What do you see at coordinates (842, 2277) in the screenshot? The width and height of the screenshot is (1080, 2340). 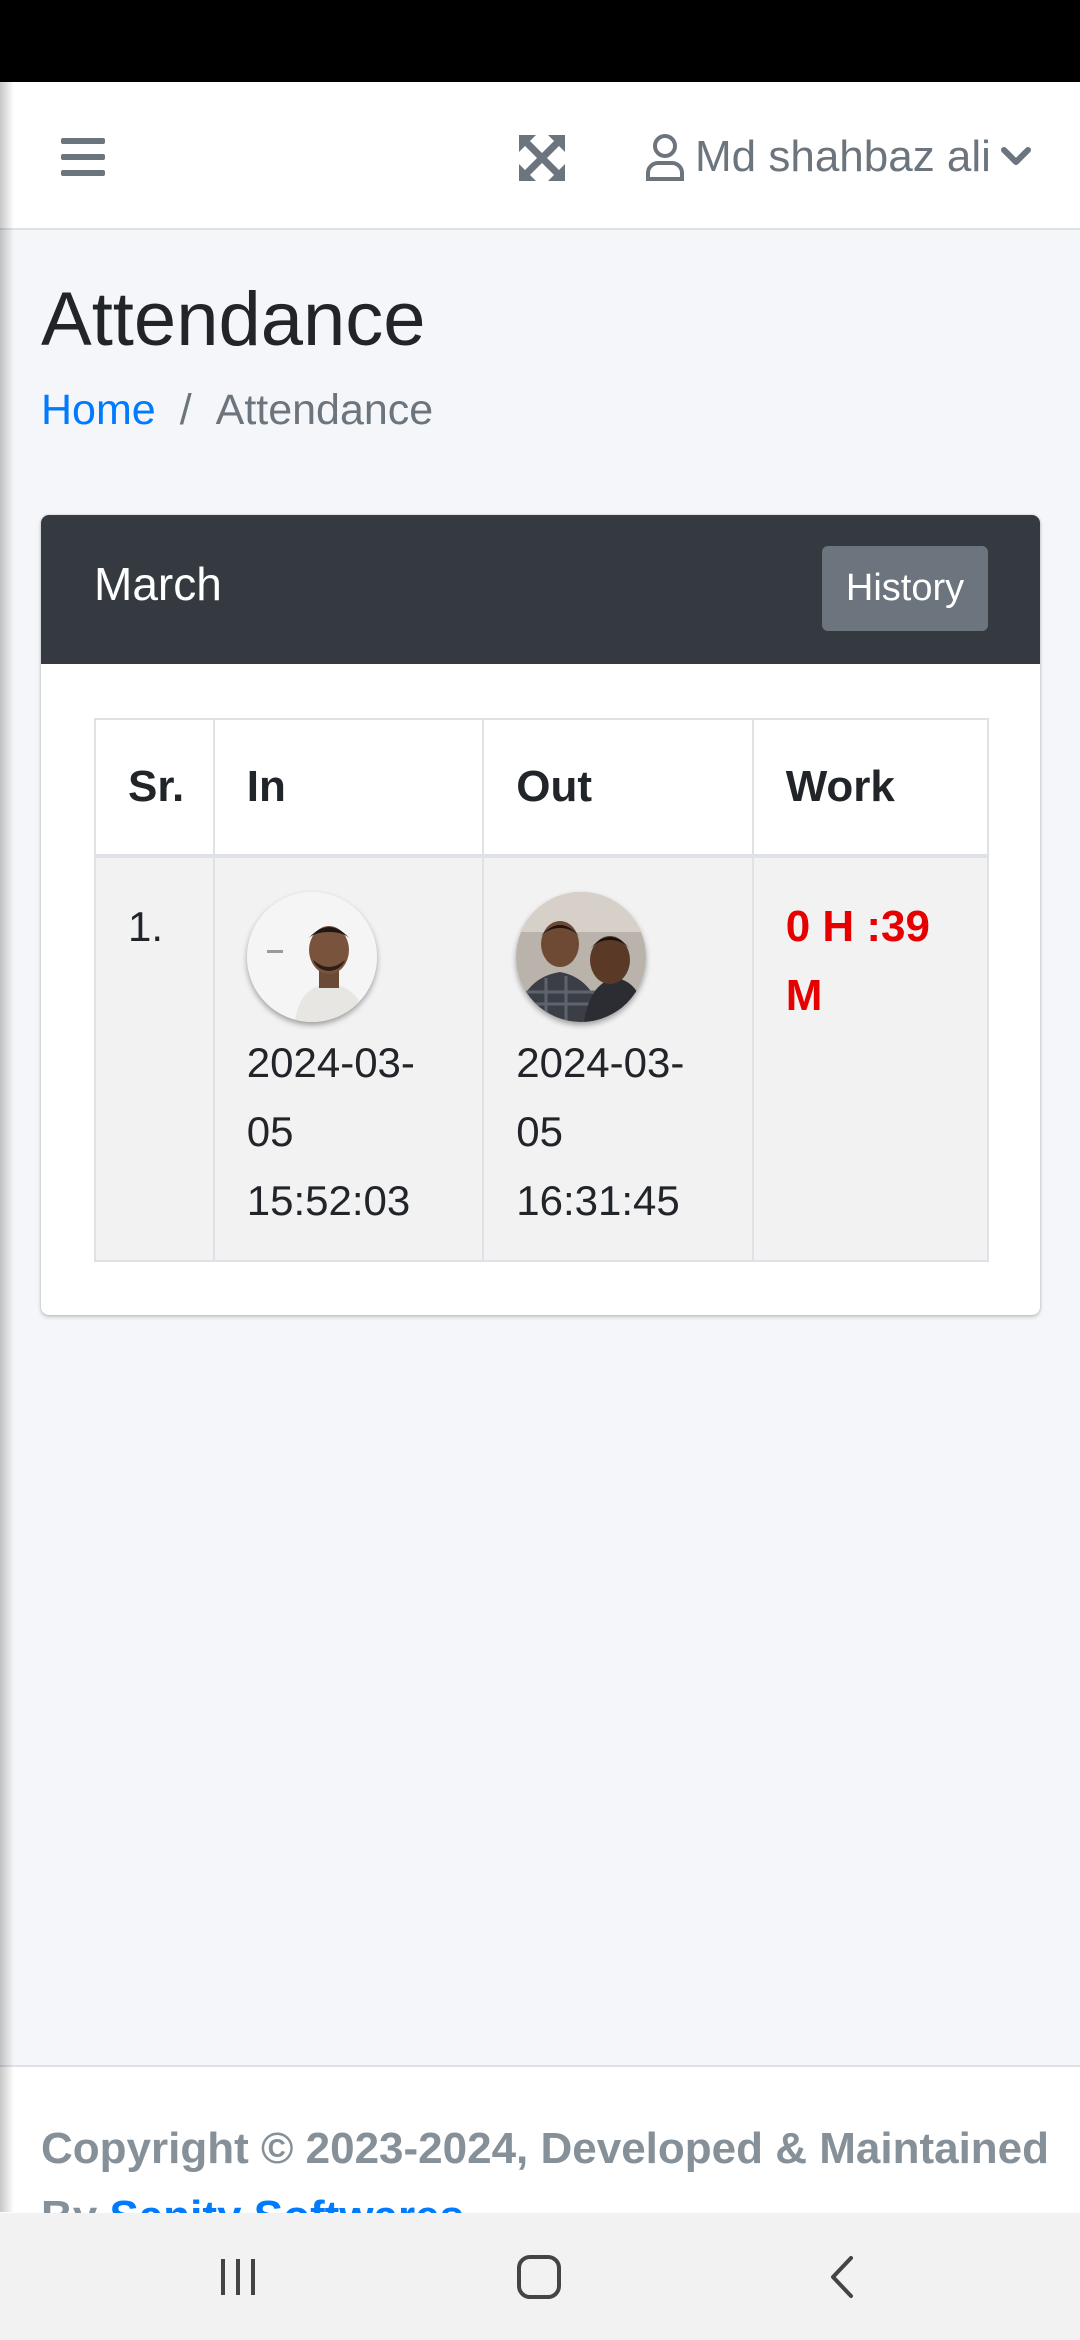 I see `back-chevron-icon` at bounding box center [842, 2277].